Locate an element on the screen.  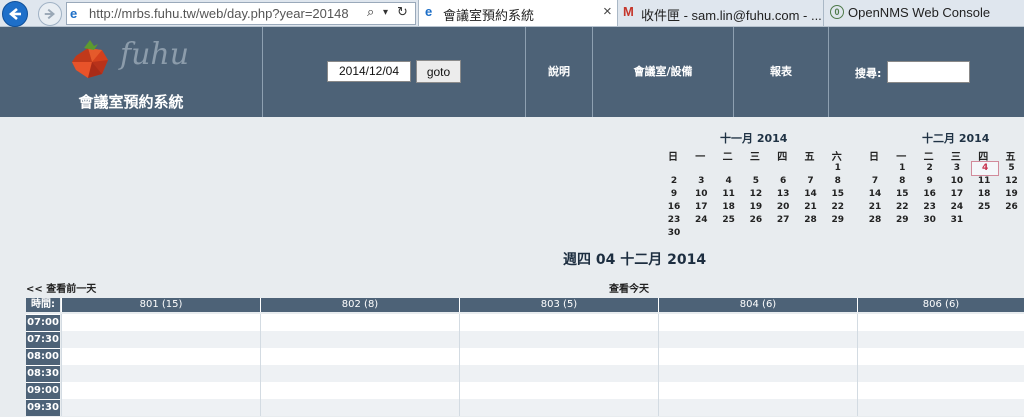
room-header: 803 (5) is located at coordinates (558, 305).